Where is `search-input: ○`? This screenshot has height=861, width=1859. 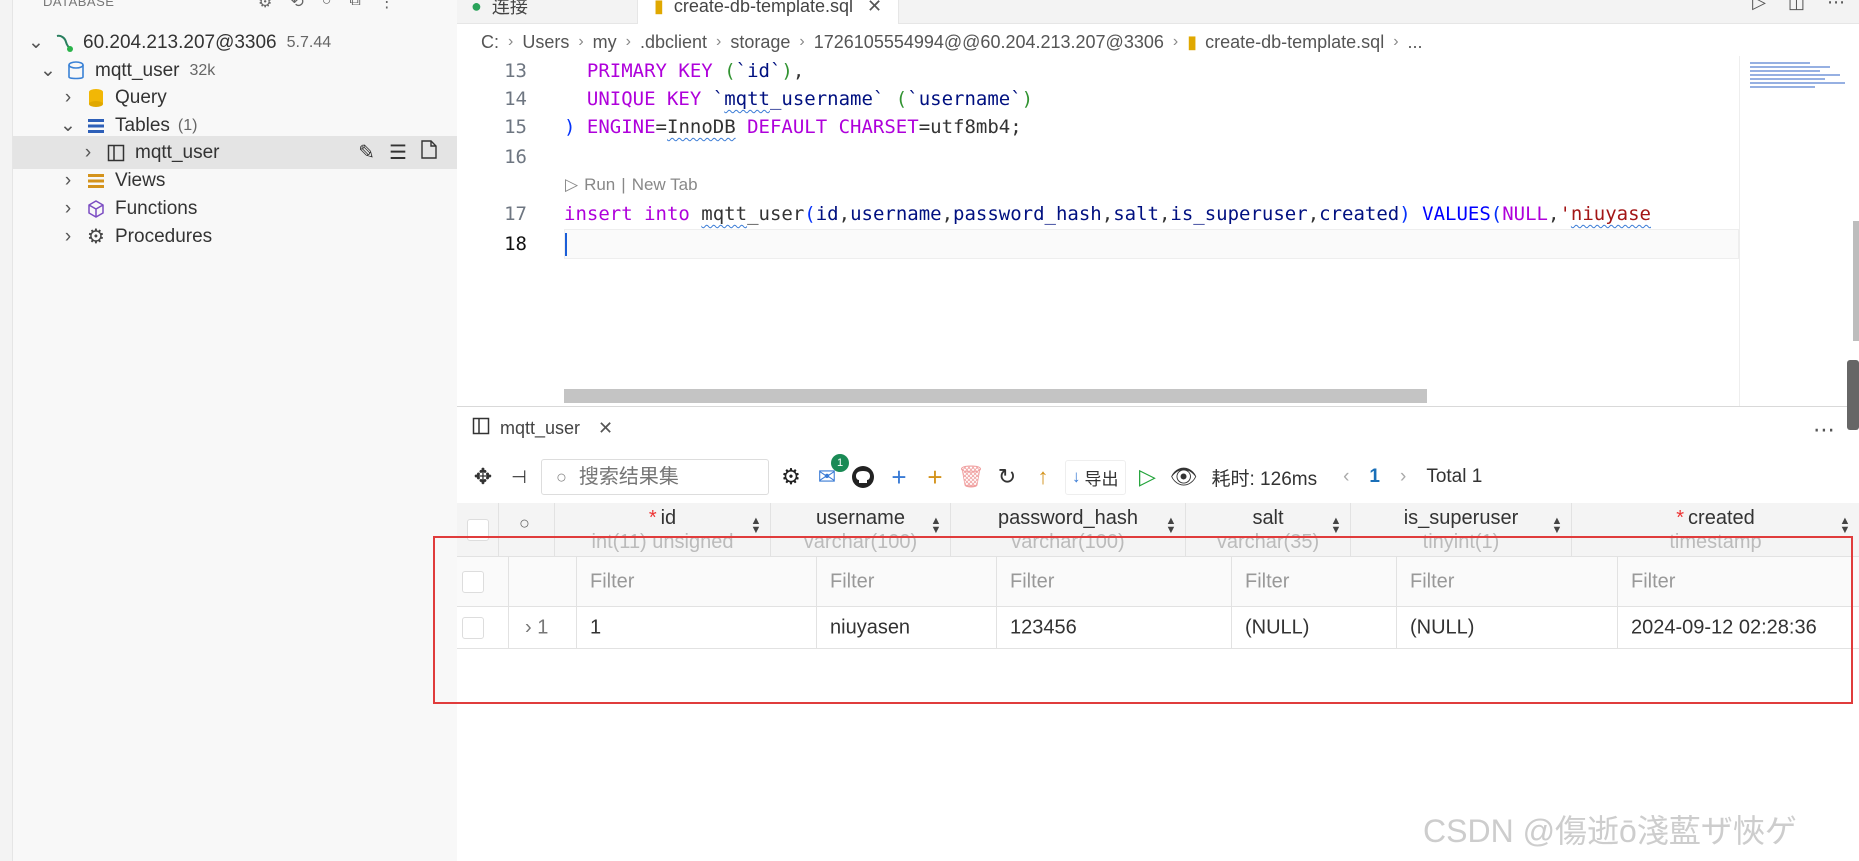 search-input: ○ is located at coordinates (655, 477).